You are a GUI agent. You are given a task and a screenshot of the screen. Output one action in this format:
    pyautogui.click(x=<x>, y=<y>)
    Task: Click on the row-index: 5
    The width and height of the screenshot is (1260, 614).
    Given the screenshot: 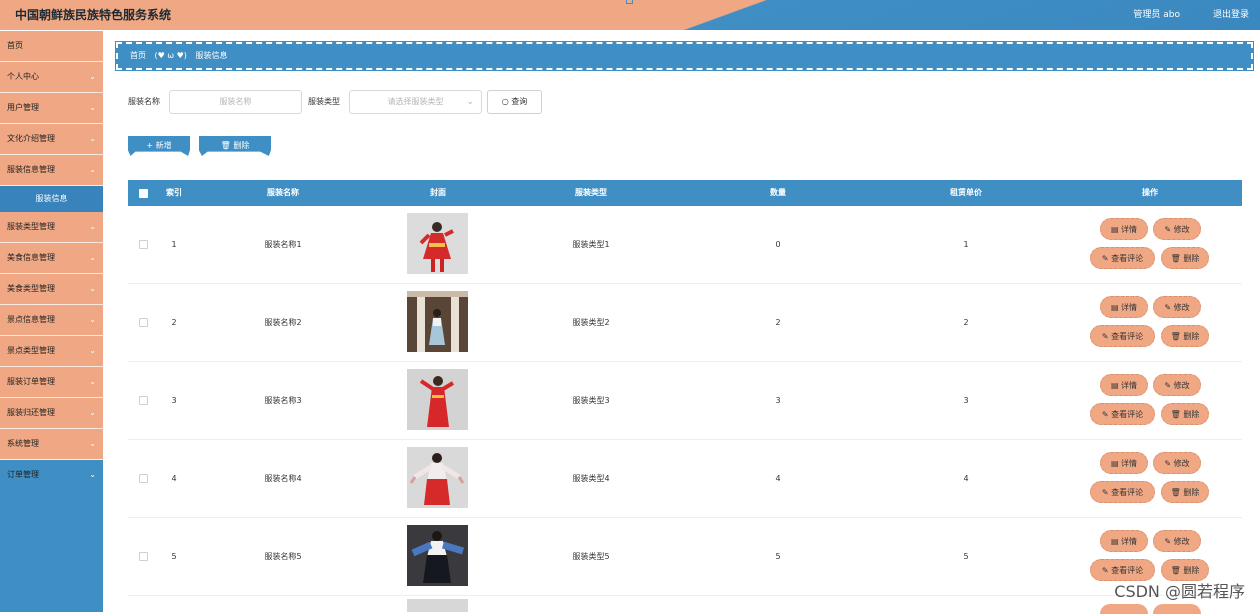 What is the action you would take?
    pyautogui.click(x=174, y=556)
    